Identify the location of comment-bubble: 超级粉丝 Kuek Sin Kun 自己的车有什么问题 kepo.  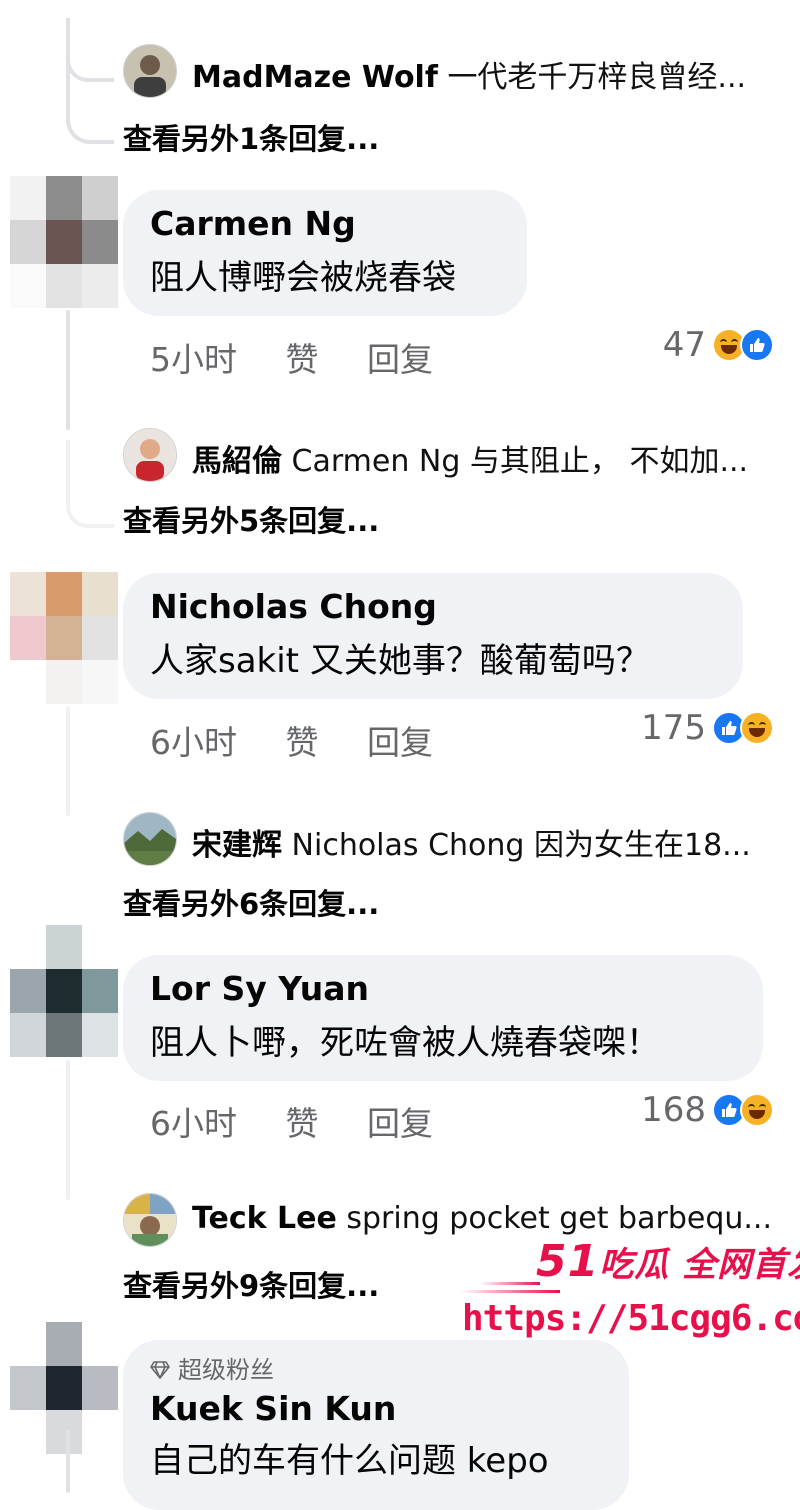
(376, 1425).